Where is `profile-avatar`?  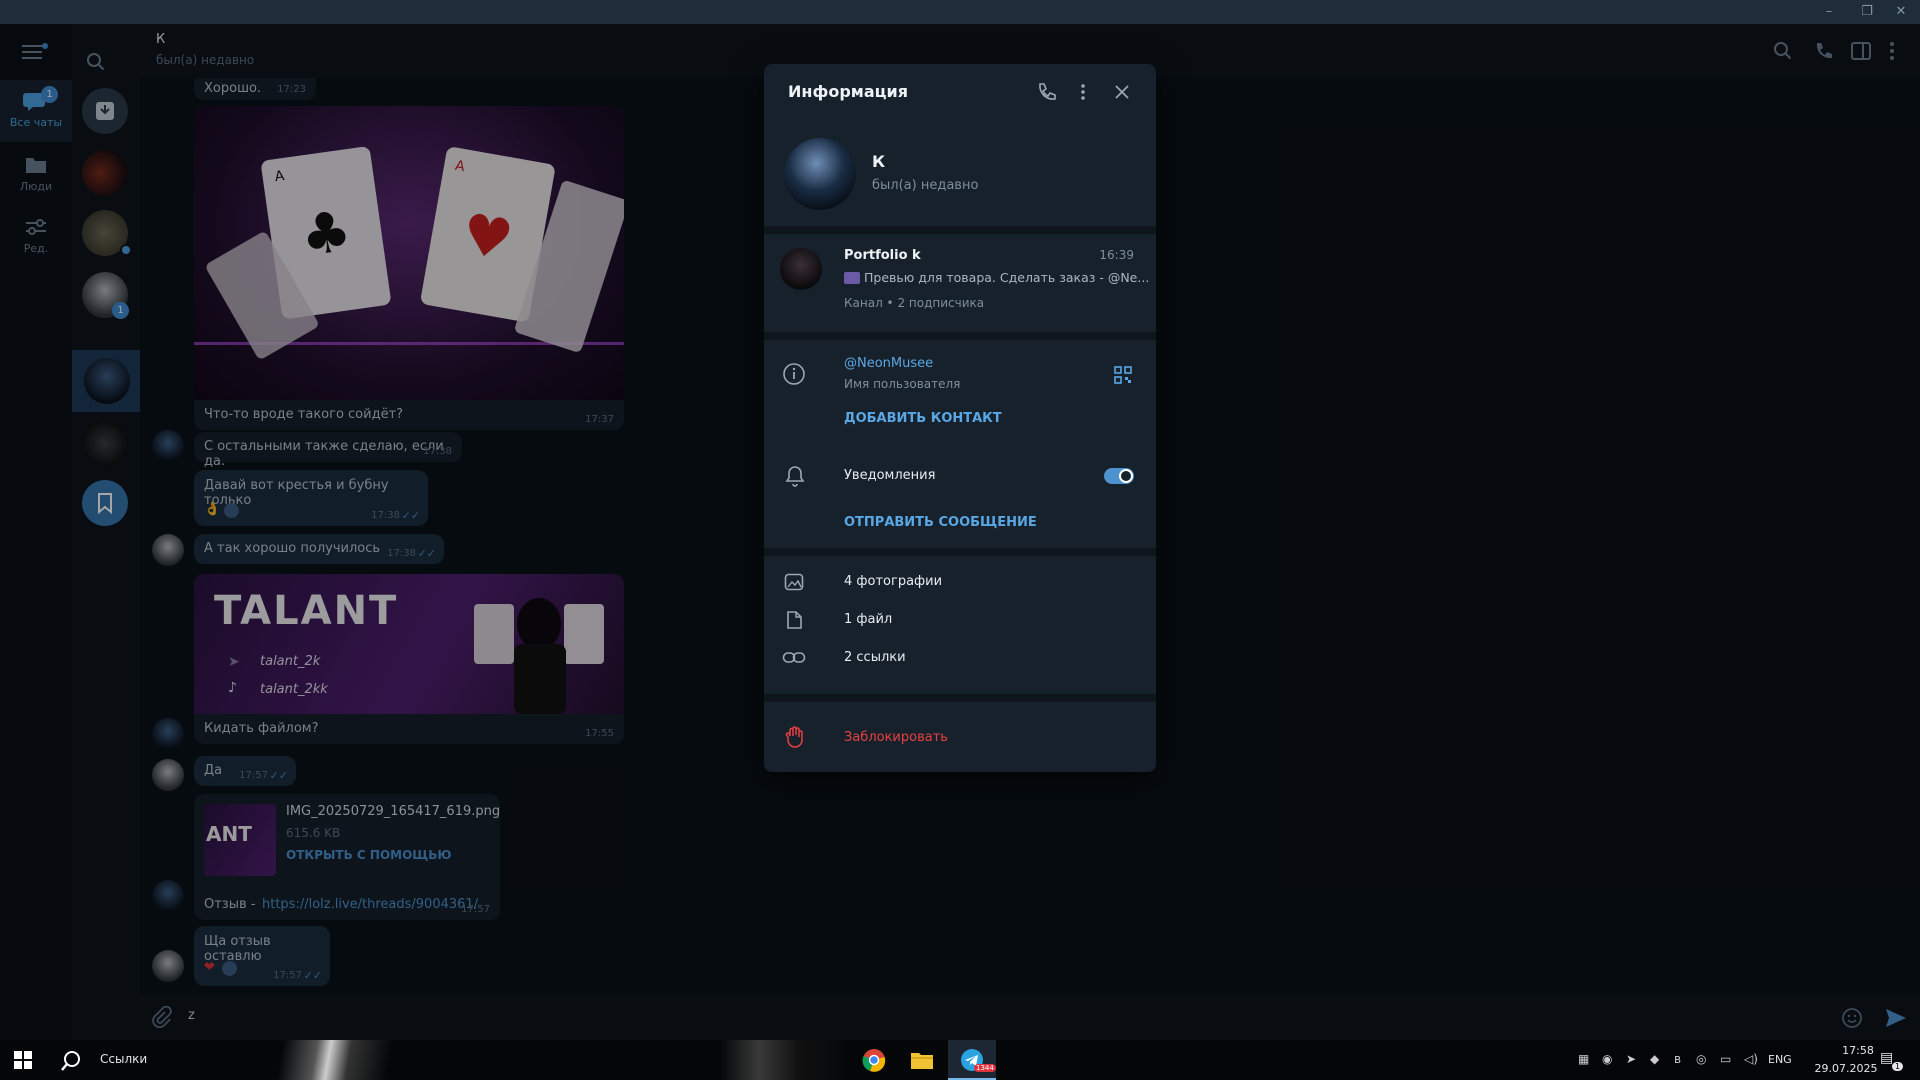
profile-avatar is located at coordinates (820, 174).